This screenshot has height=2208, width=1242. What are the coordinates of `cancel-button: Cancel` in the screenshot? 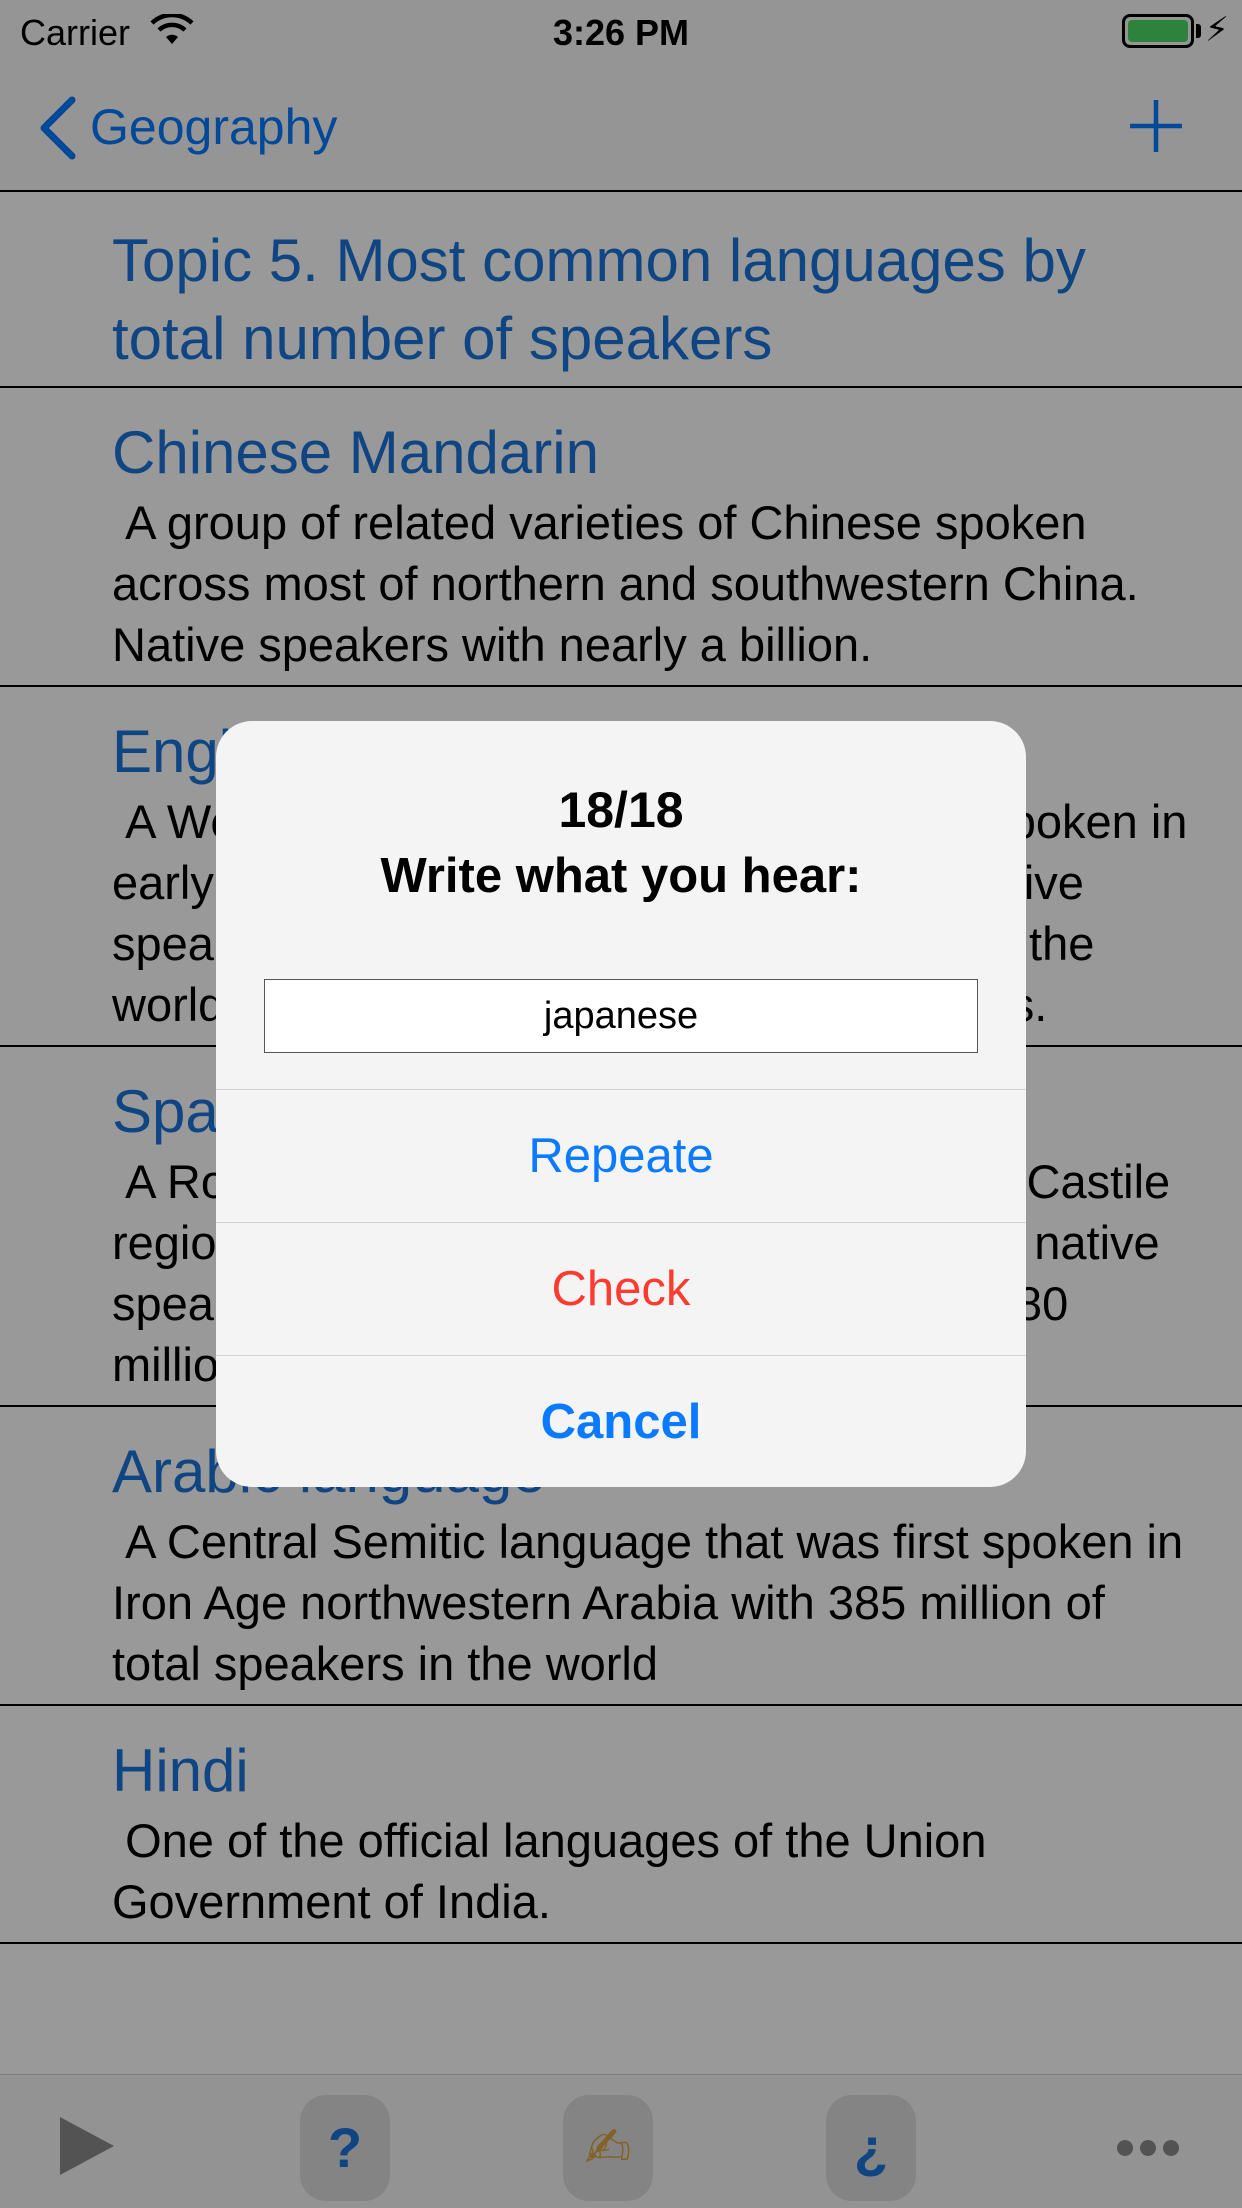 It's located at (621, 1421).